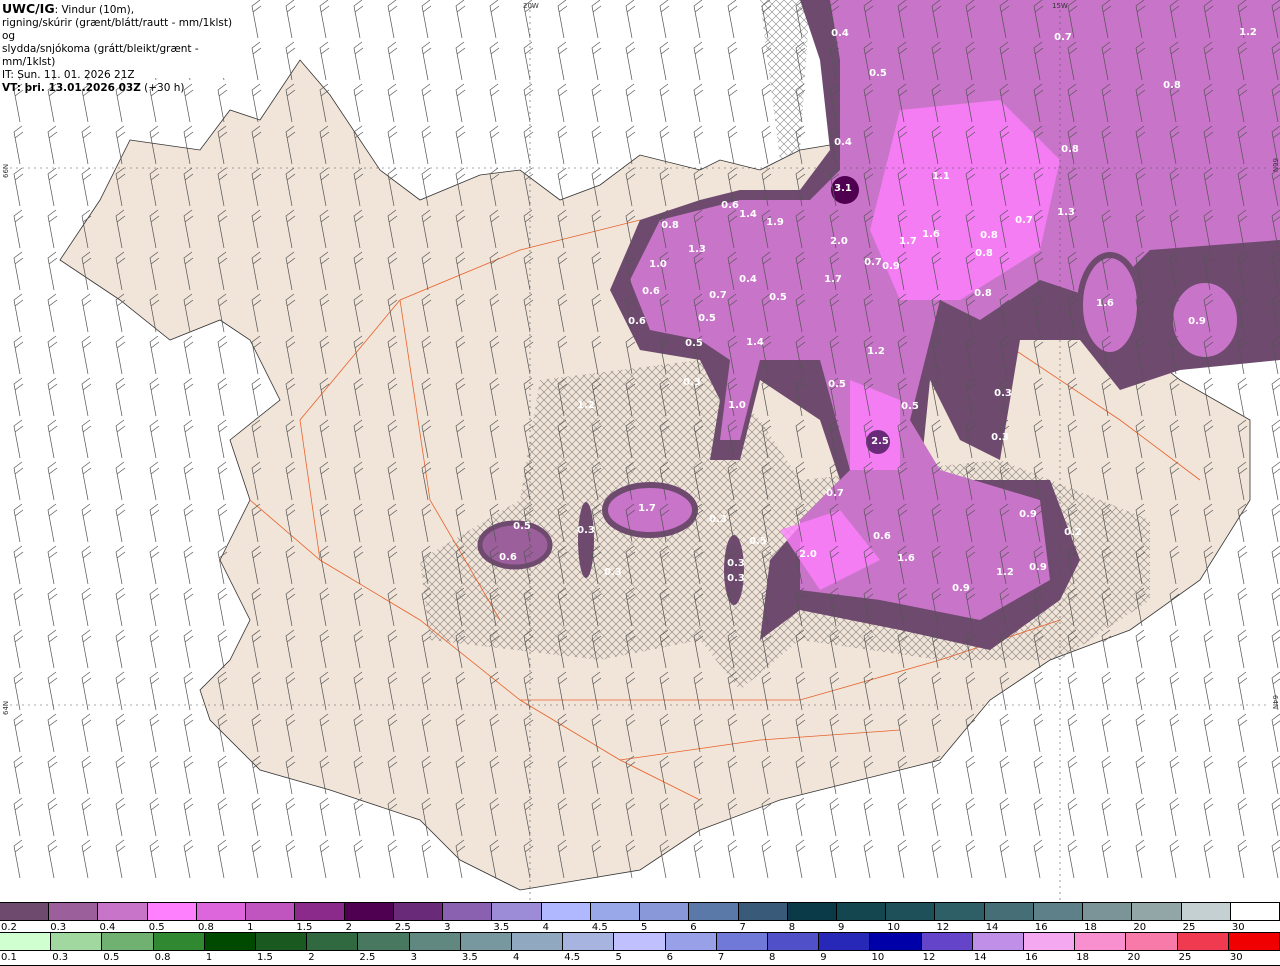  I want to click on legend-label: 0.3, so click(60, 957).